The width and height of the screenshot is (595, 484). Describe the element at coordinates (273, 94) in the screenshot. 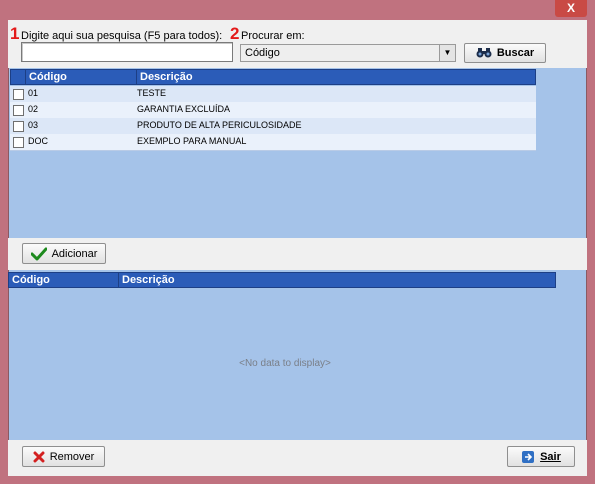

I see `table-row: 01 TESTE` at that location.